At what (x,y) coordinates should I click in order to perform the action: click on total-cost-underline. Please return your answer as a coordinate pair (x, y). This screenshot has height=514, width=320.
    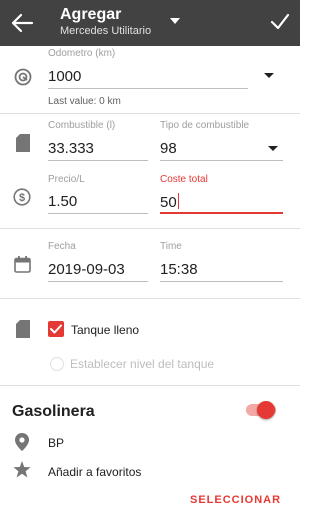
    Looking at the image, I should click on (221, 213).